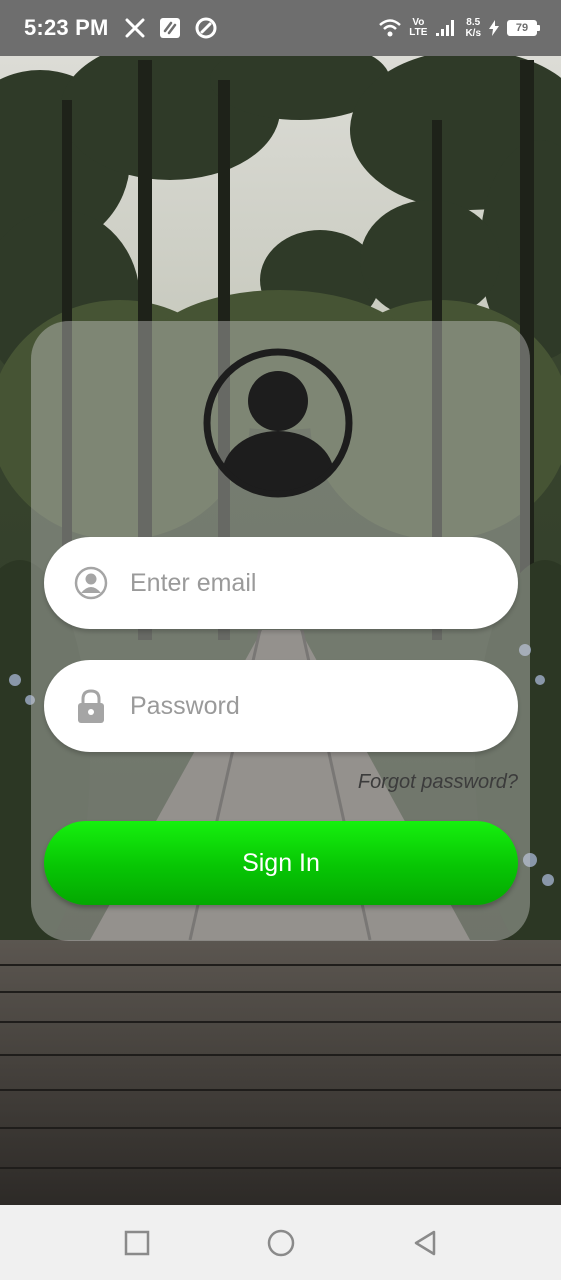 The width and height of the screenshot is (561, 1280). Describe the element at coordinates (280, 28) in the screenshot. I see `status-bar: 5:23 PM Vo LTE 8.5 K/s 79` at that location.